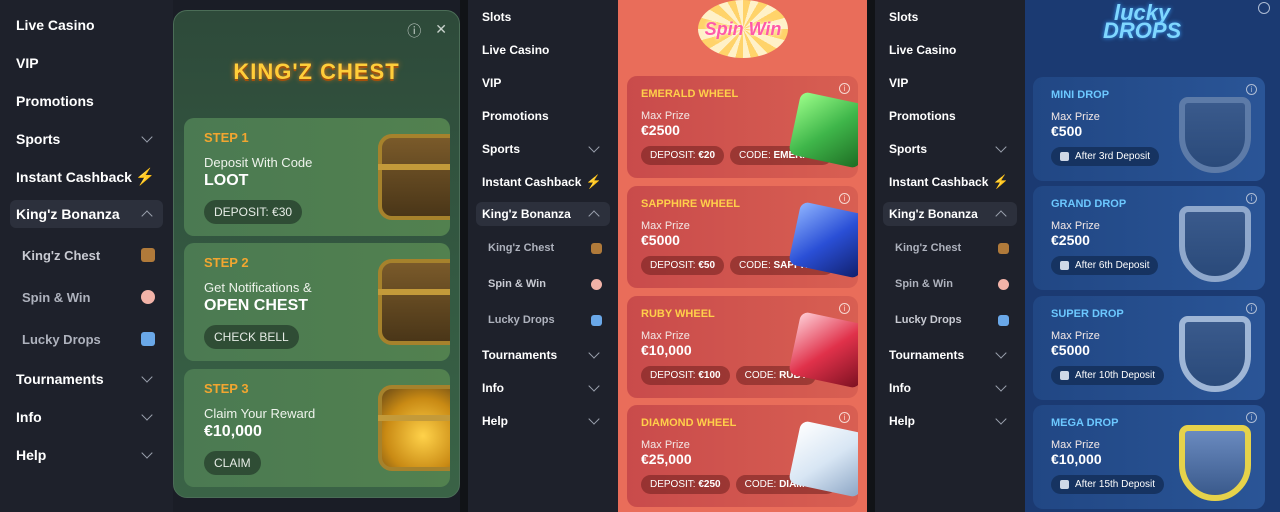  Describe the element at coordinates (743, 29) in the screenshot. I see `spin-win-logo: Spin Win` at that location.